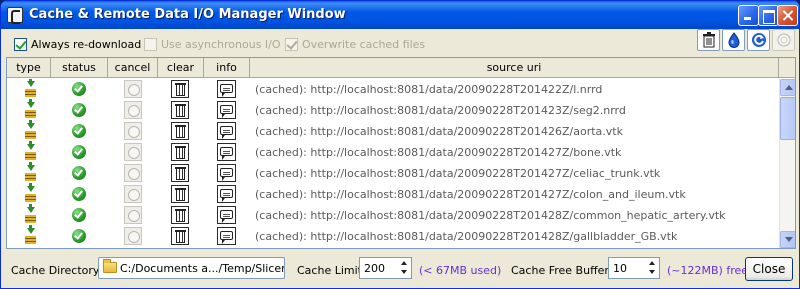 This screenshot has width=800, height=289. I want to click on clear-all-button, so click(708, 40).